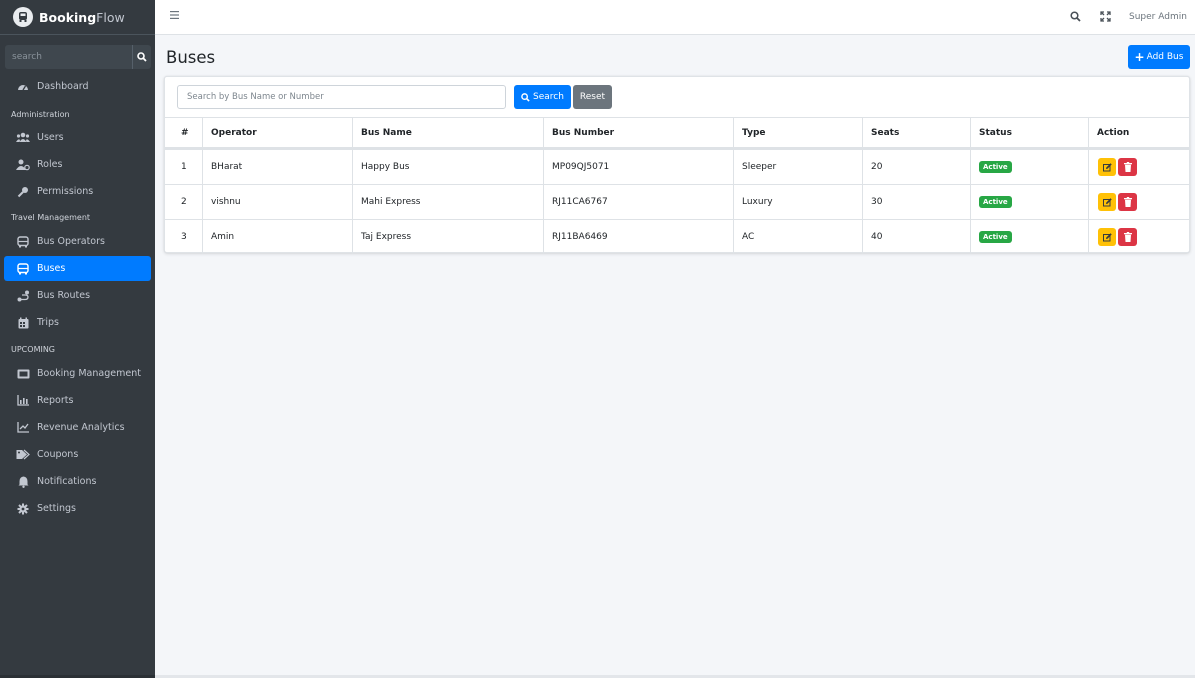  What do you see at coordinates (234, 132) in the screenshot?
I see `column-header: Operator` at bounding box center [234, 132].